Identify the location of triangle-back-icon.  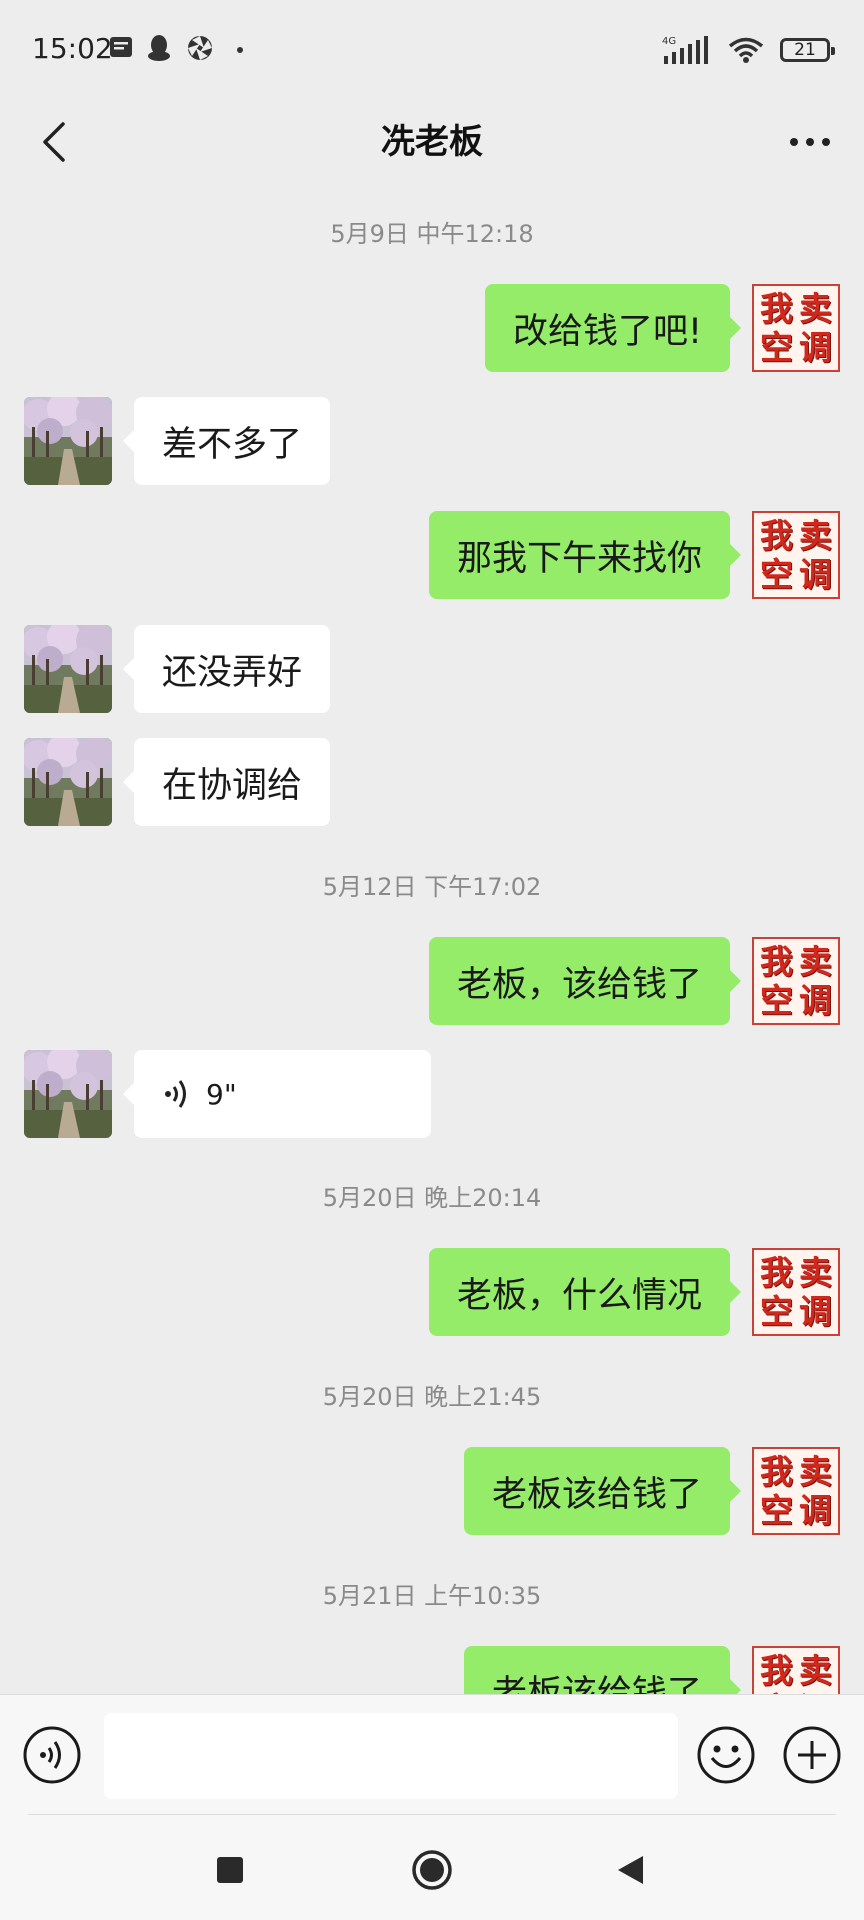
(630, 1870).